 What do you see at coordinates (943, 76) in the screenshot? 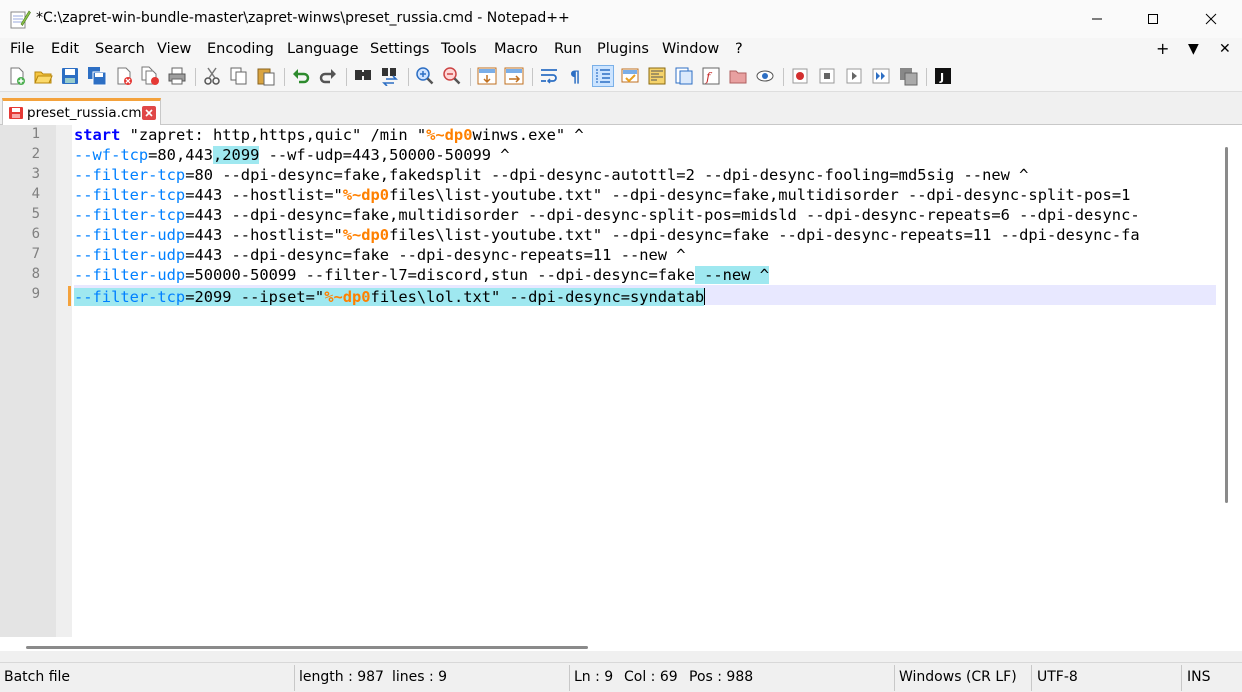
I see `j-plugin-icon: J` at bounding box center [943, 76].